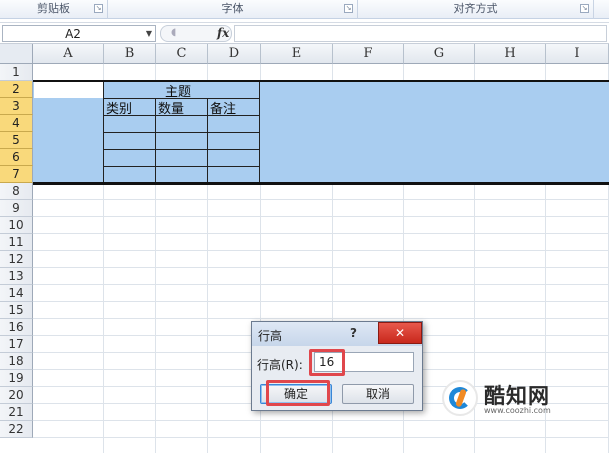  What do you see at coordinates (16, 344) in the screenshot?
I see `row-header: 17` at bounding box center [16, 344].